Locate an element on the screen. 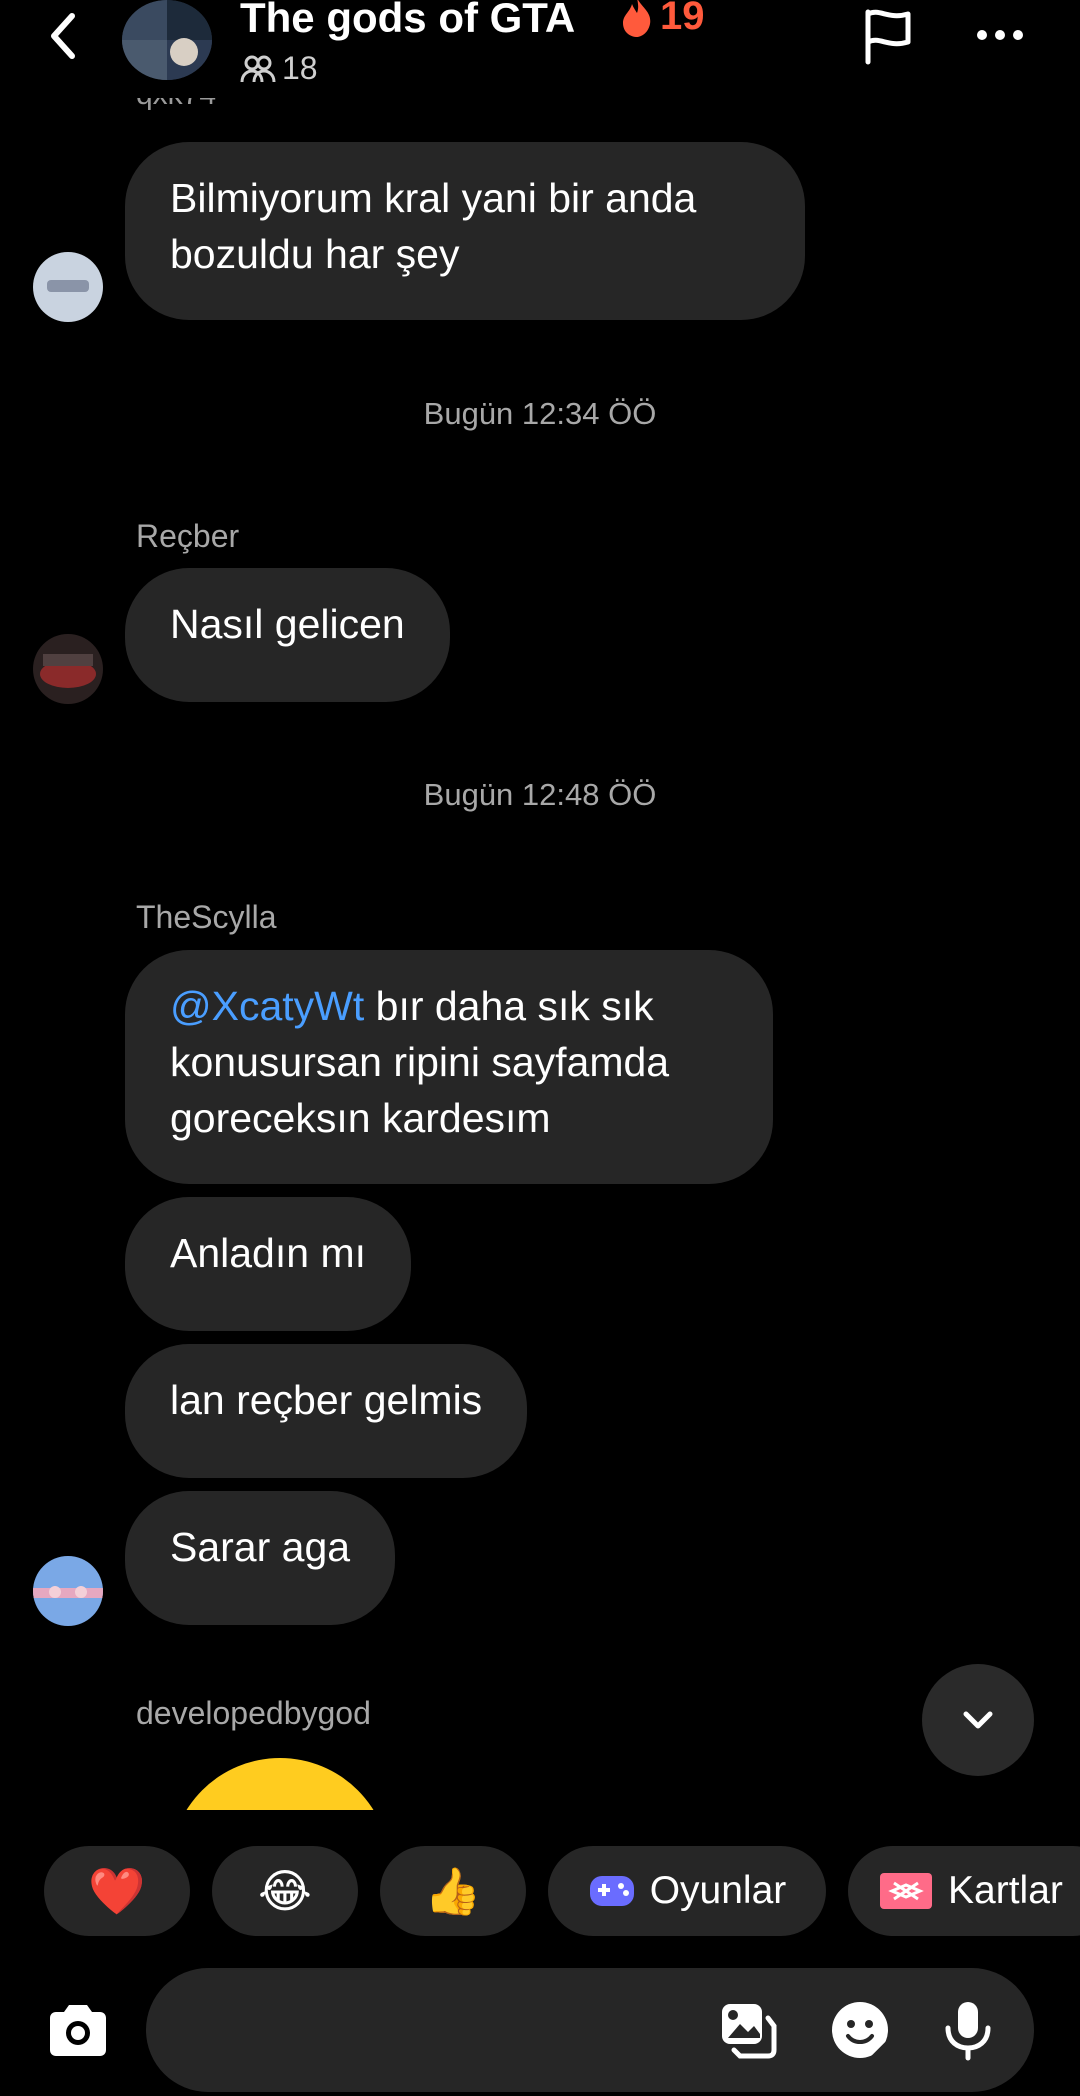  games-label: Oyunlar is located at coordinates (718, 1890).